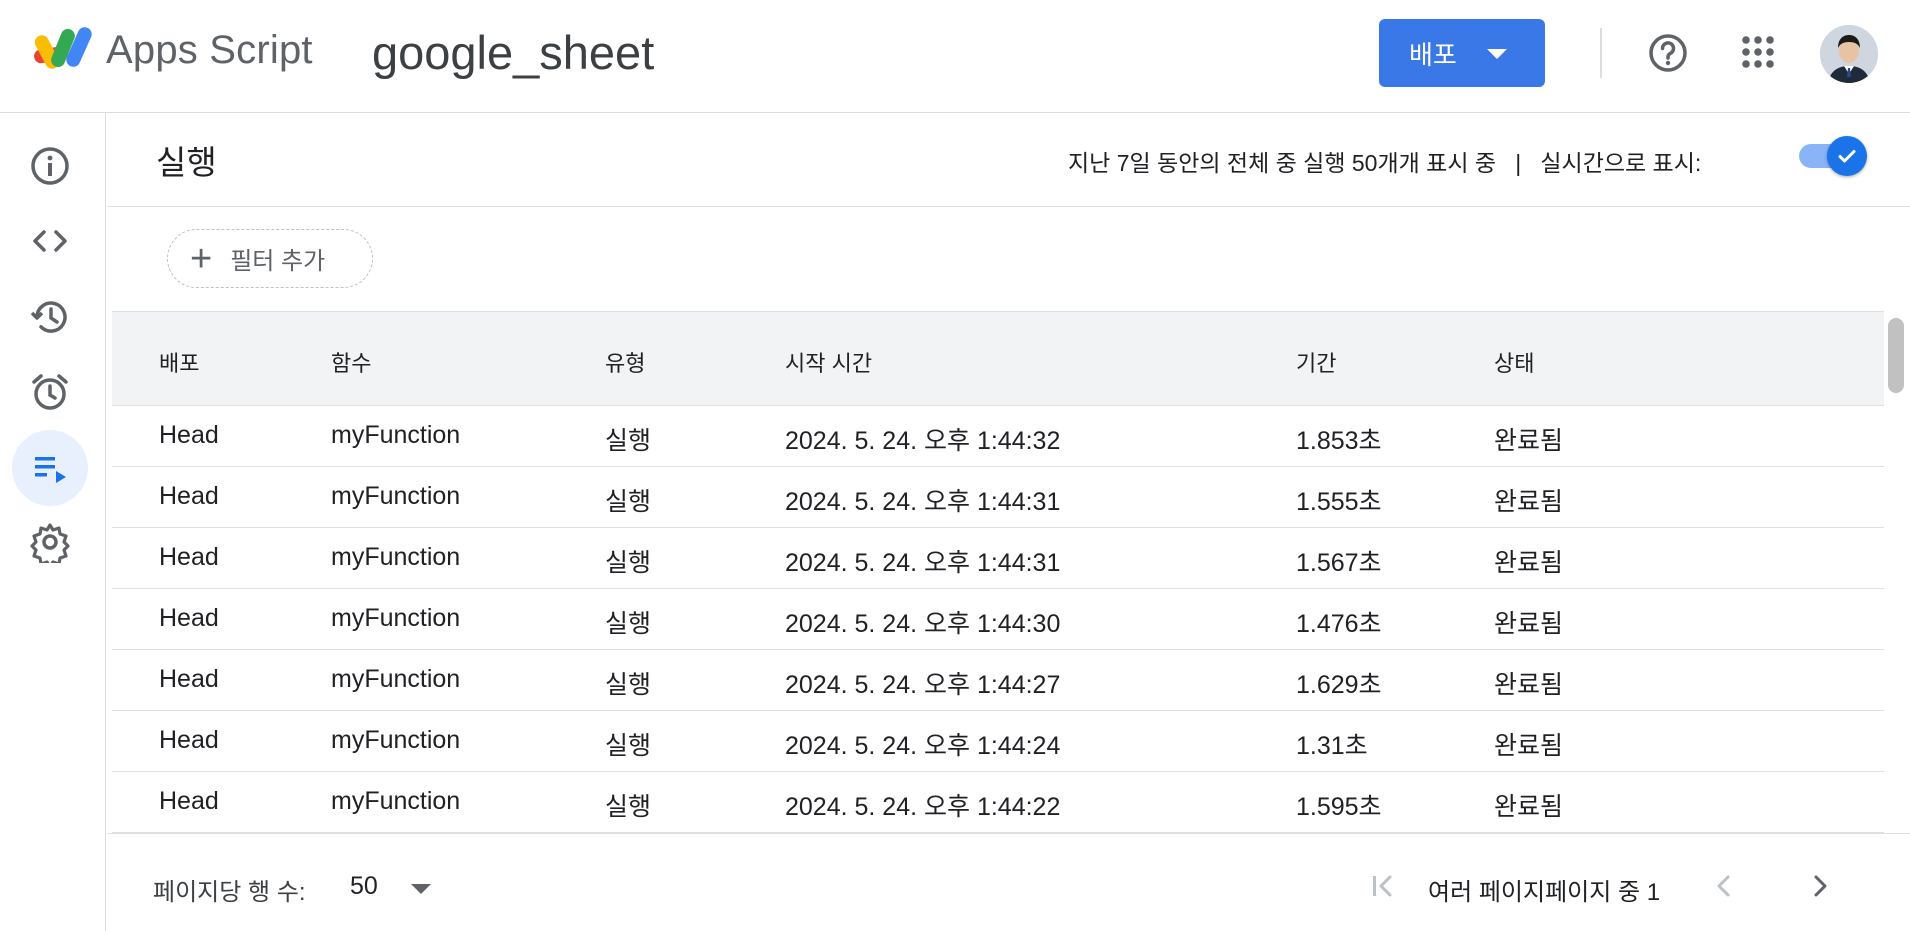 The image size is (1910, 931). Describe the element at coordinates (1339, 624) in the screenshot. I see `cell-duration: 1.476초` at that location.